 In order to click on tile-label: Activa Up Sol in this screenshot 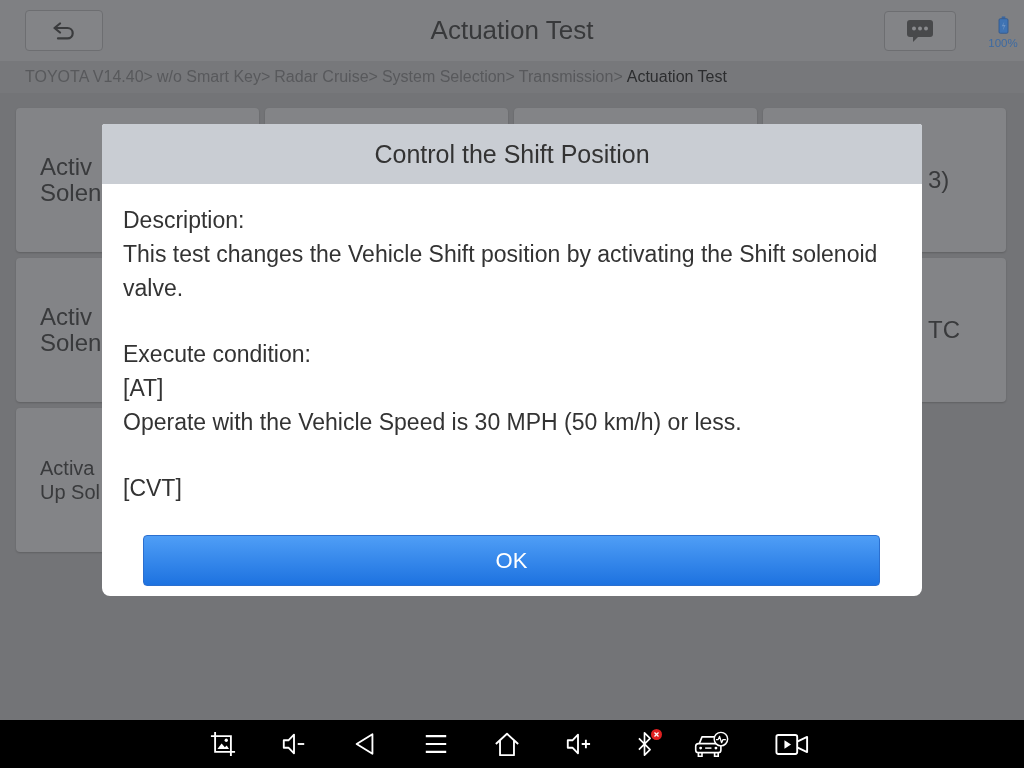, I will do `click(70, 480)`.